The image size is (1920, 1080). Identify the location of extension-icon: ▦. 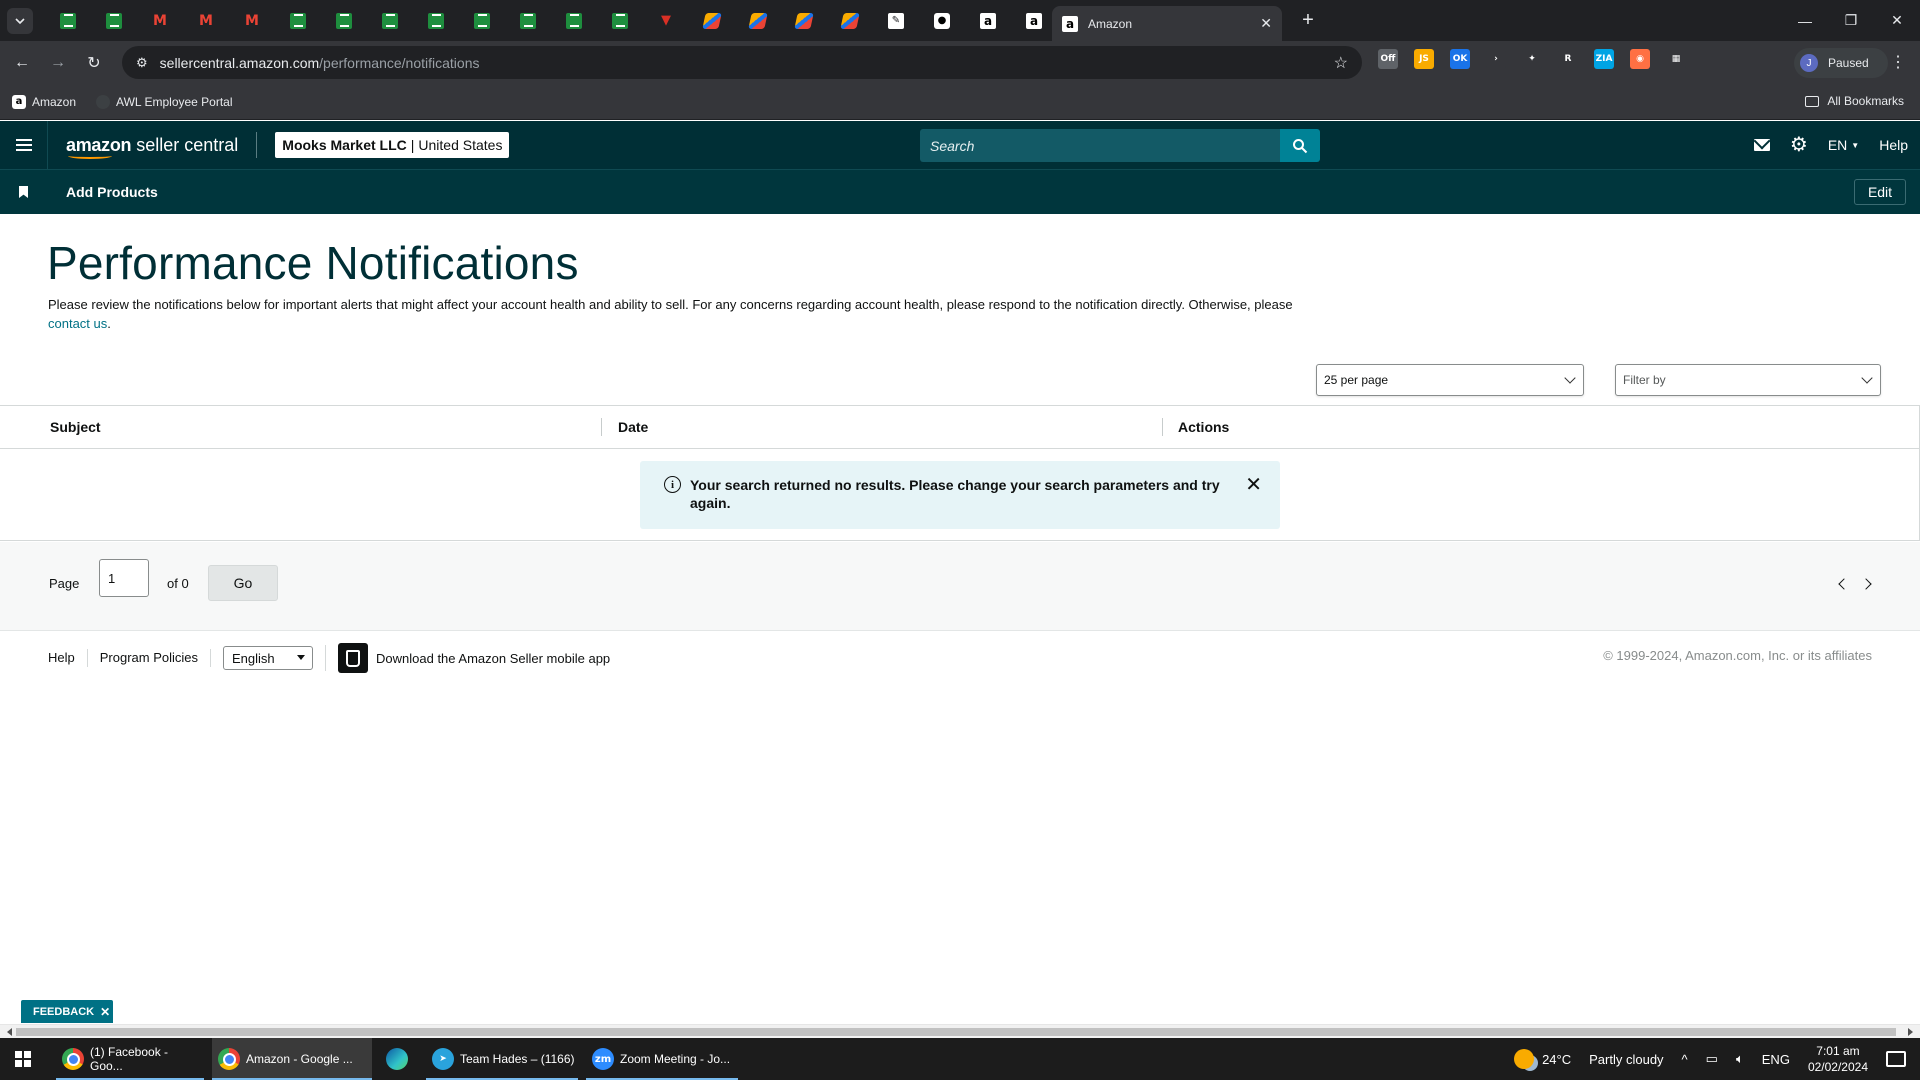
(1676, 59).